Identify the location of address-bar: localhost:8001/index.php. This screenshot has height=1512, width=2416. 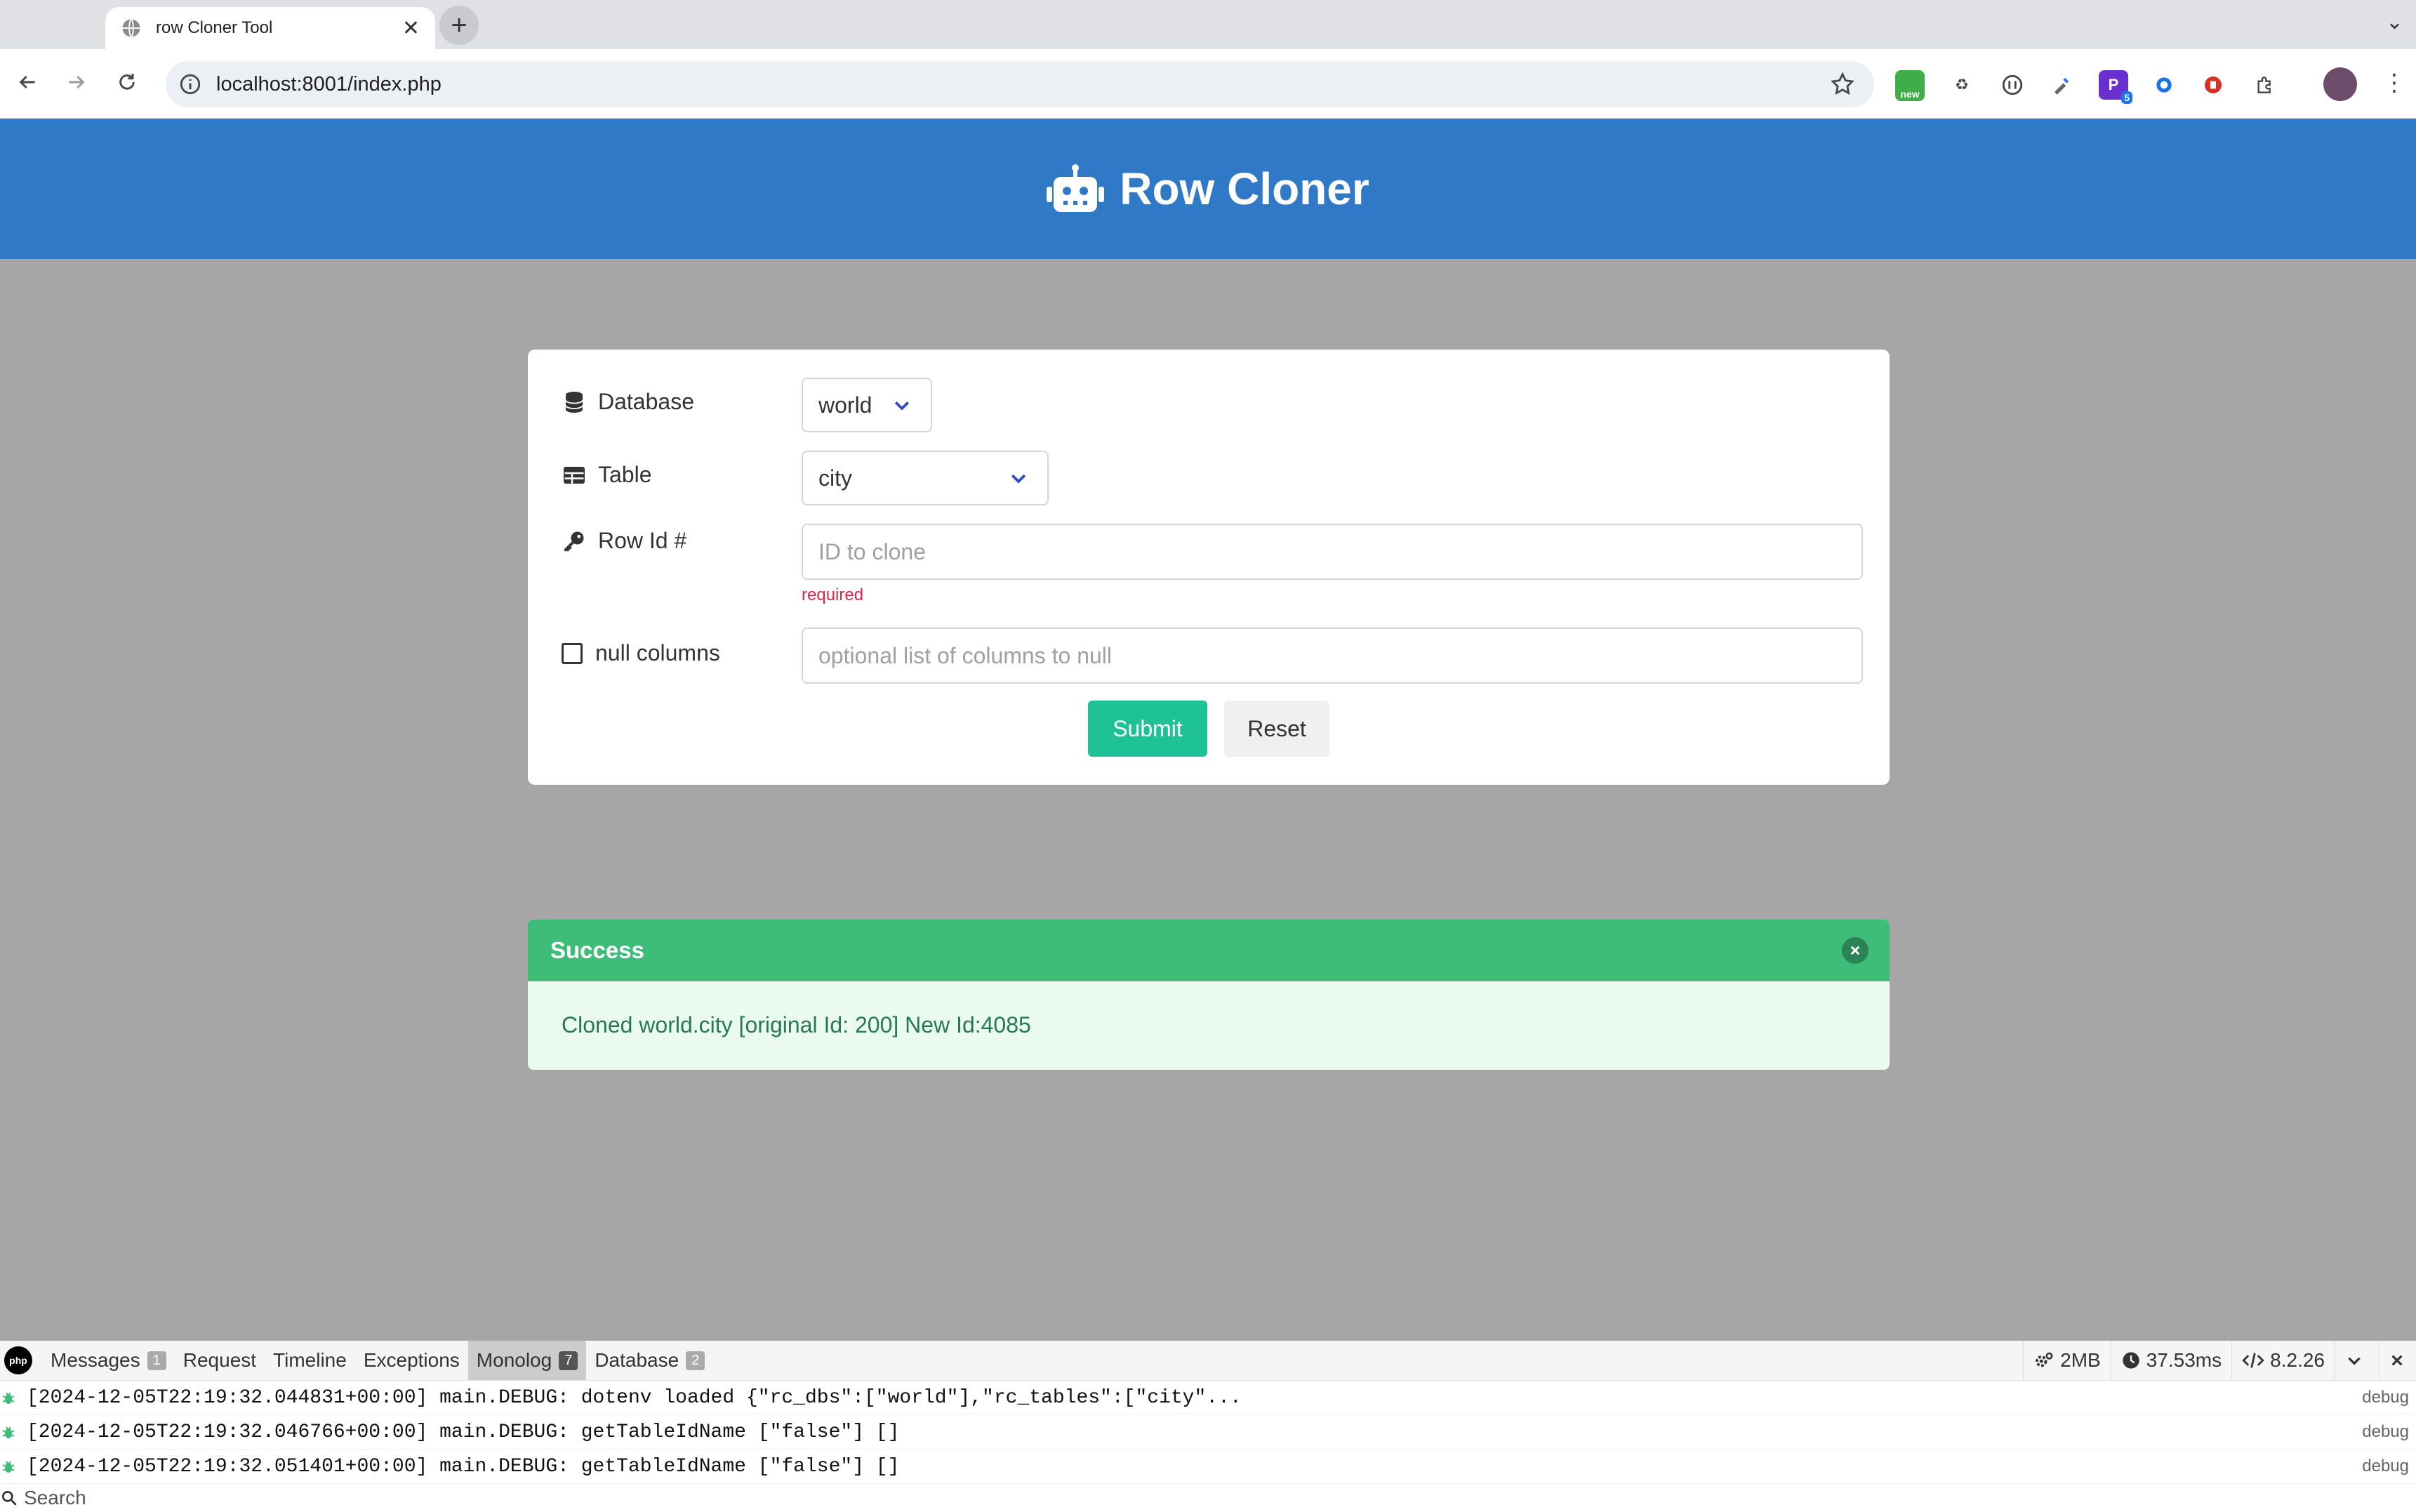
(1020, 84).